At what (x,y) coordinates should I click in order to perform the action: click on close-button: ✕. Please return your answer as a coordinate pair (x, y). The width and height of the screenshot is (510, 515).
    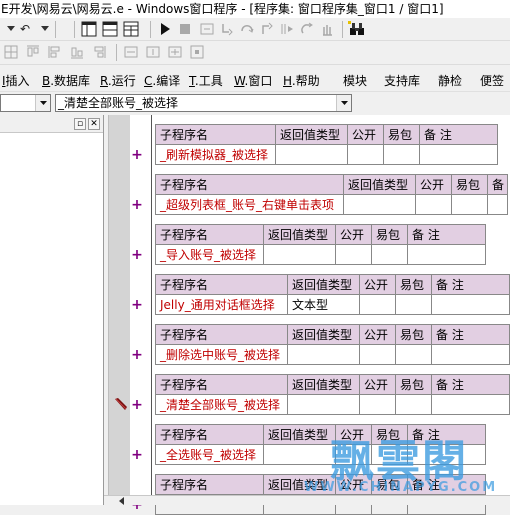
    Looking at the image, I should click on (94, 124).